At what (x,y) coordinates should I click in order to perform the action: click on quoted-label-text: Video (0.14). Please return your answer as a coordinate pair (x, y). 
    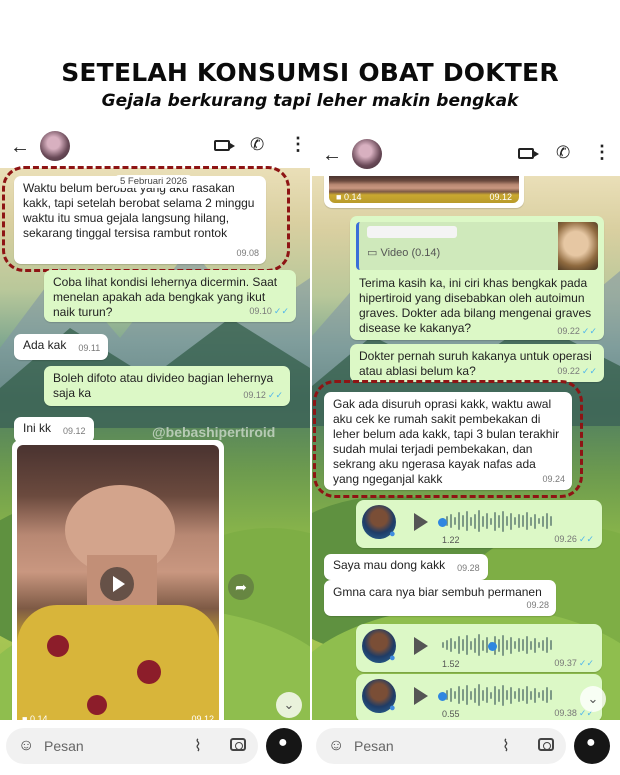
    Looking at the image, I should click on (410, 253).